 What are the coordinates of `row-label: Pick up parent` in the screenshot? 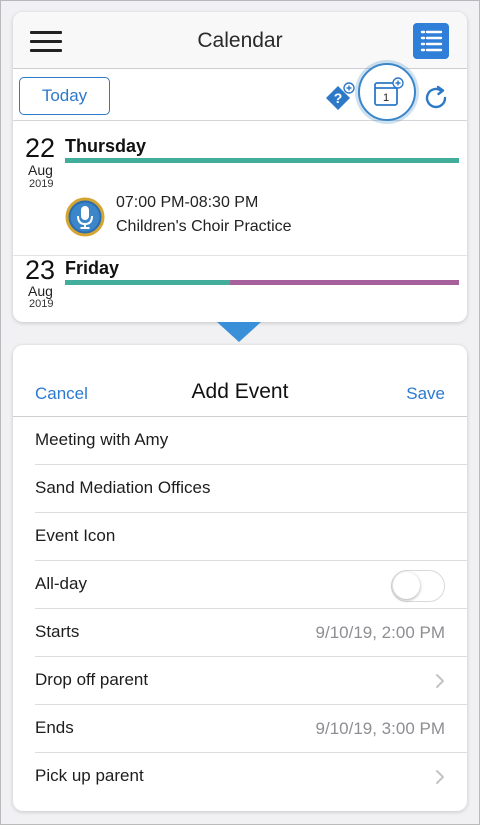 It's located at (89, 775).